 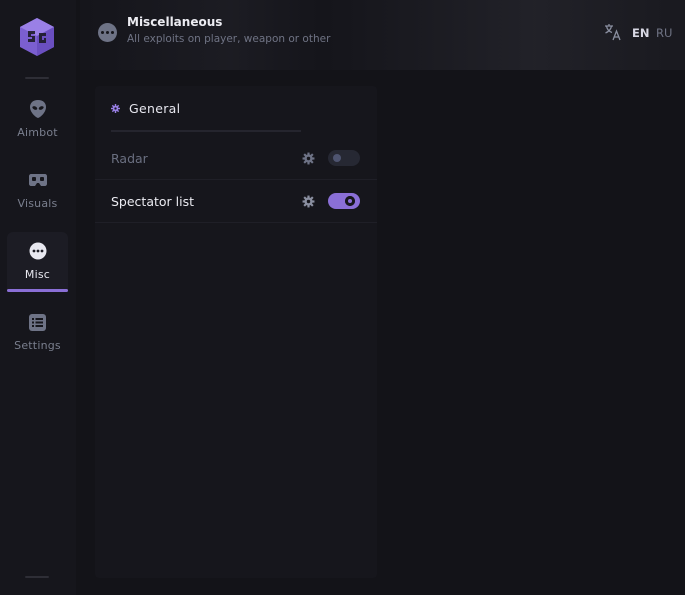 What do you see at coordinates (640, 33) in the screenshot?
I see `language-en-button: EN` at bounding box center [640, 33].